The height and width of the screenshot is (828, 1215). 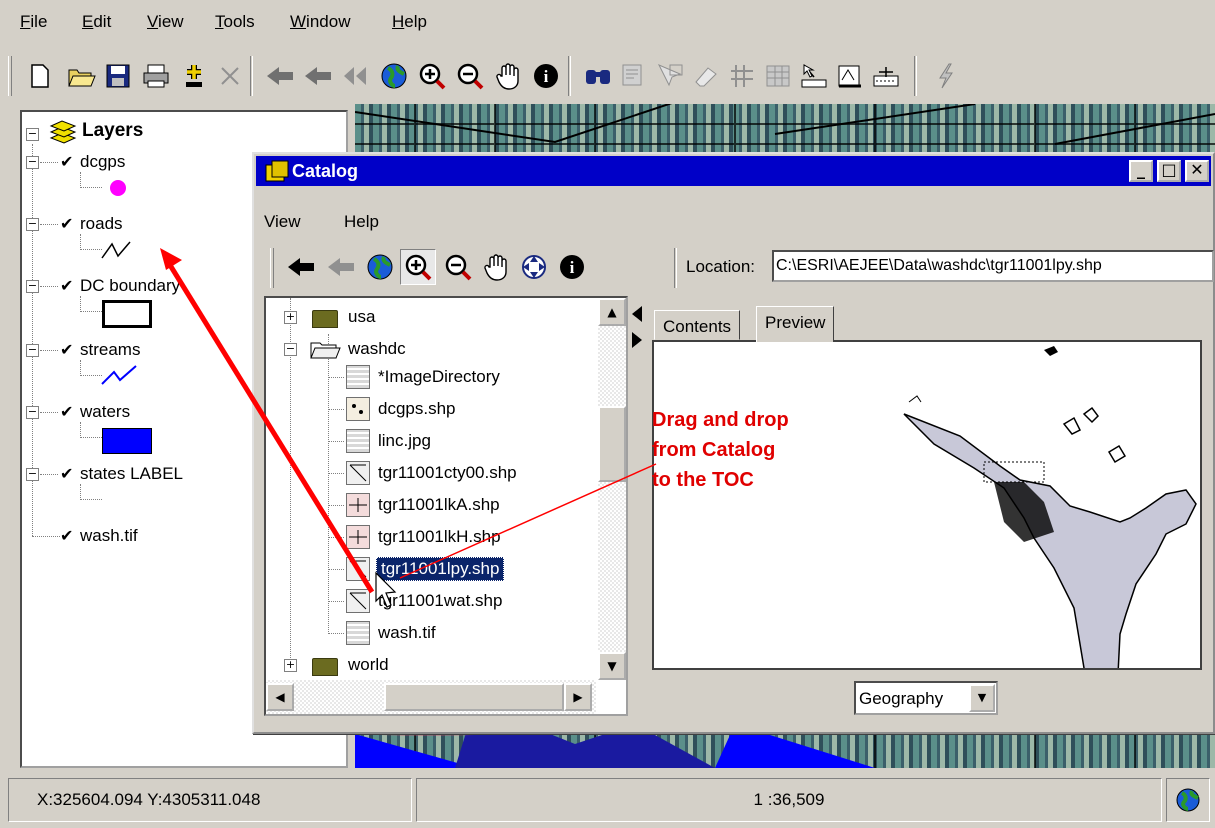 I want to click on catalog-menu-view: View, so click(x=282, y=222).